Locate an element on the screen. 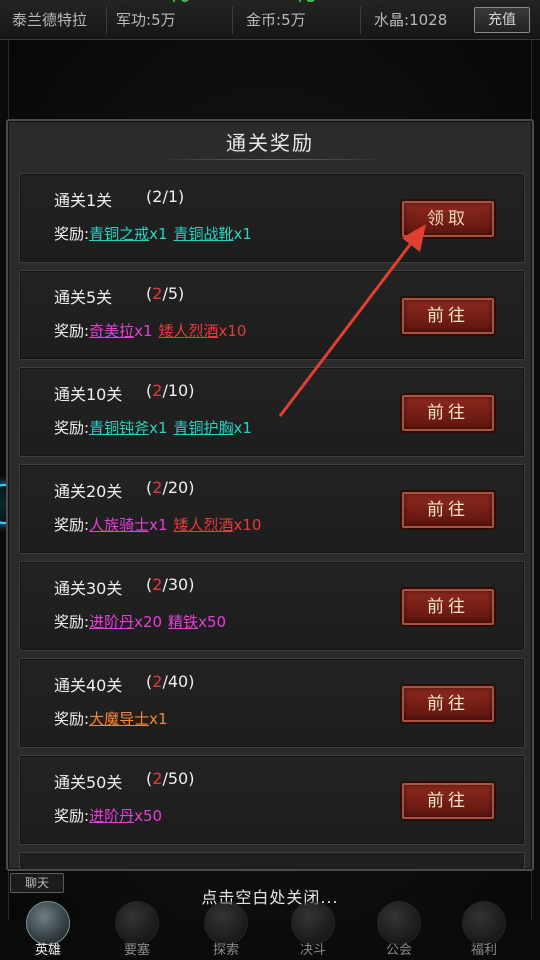 This screenshot has height=960, width=540. progress-total: /30) is located at coordinates (178, 584).